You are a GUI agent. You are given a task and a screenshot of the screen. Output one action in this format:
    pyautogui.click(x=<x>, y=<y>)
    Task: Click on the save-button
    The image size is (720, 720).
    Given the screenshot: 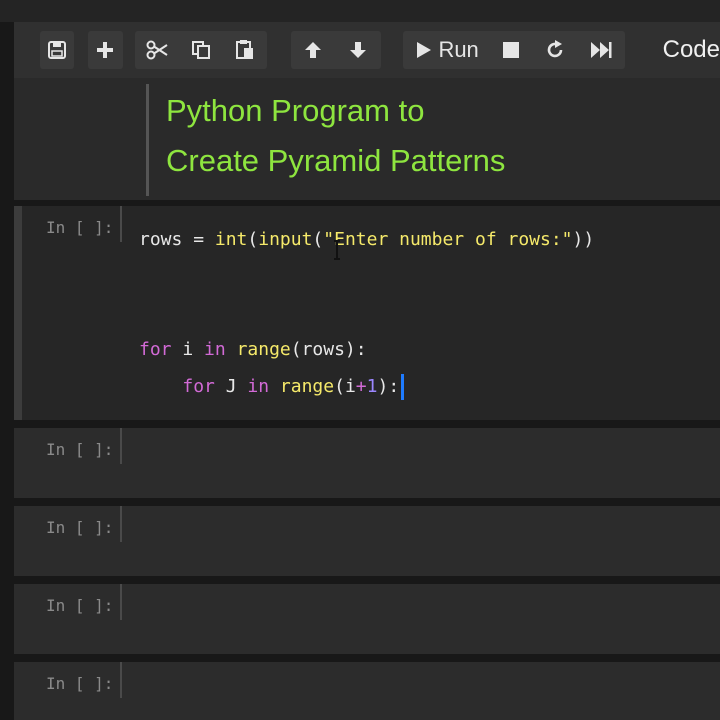 What is the action you would take?
    pyautogui.click(x=57, y=50)
    